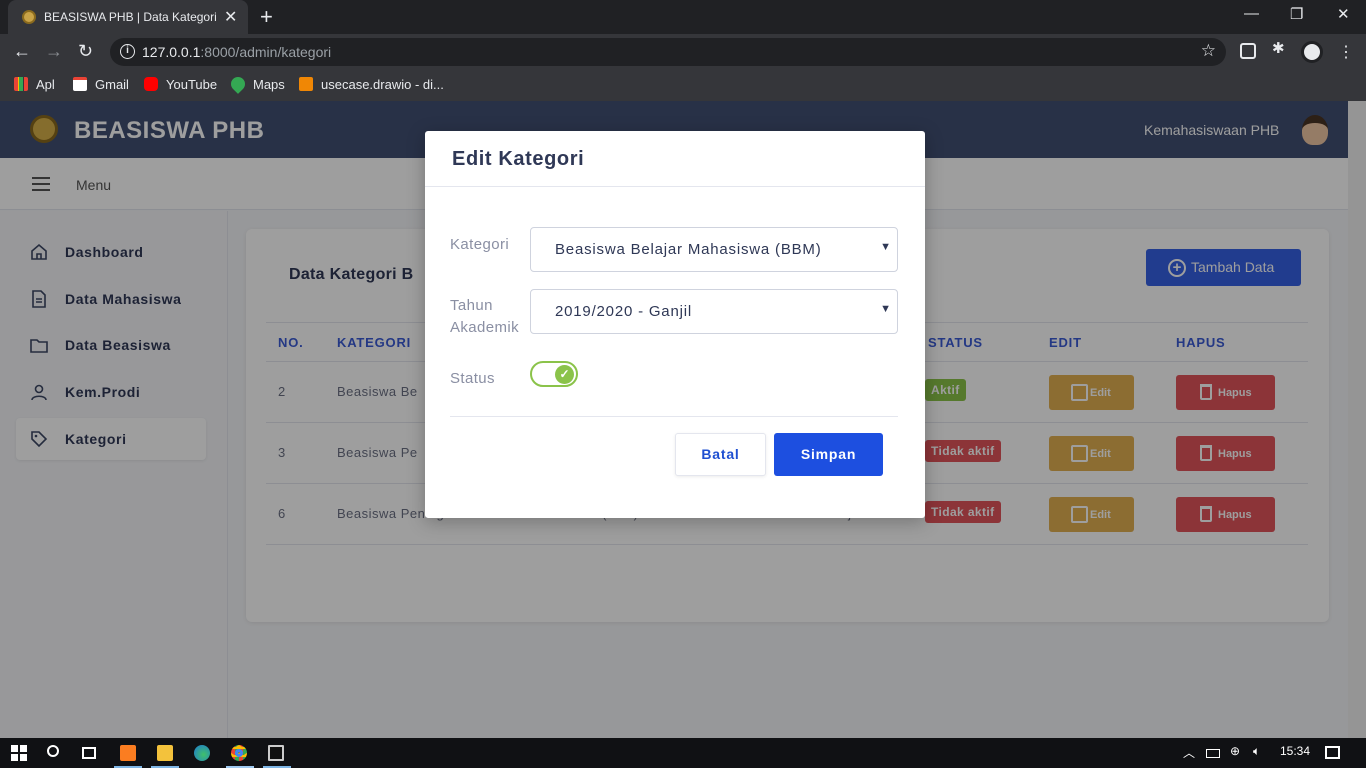  What do you see at coordinates (714, 311) in the screenshot?
I see `tahun-akademik-select: 2019/2020 - Ganjil ▼` at bounding box center [714, 311].